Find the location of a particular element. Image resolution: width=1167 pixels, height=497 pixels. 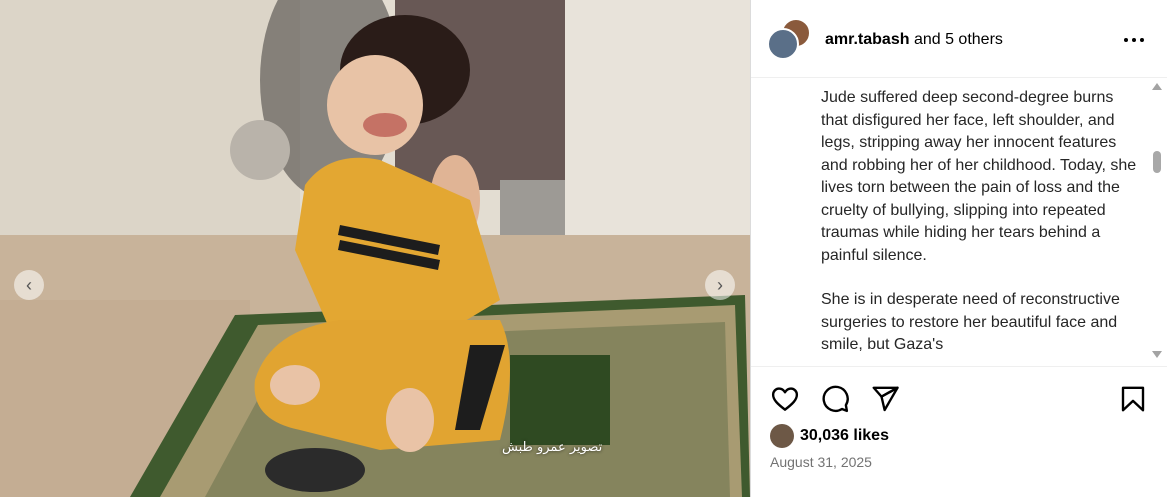

more-options-button is located at coordinates (1134, 40).